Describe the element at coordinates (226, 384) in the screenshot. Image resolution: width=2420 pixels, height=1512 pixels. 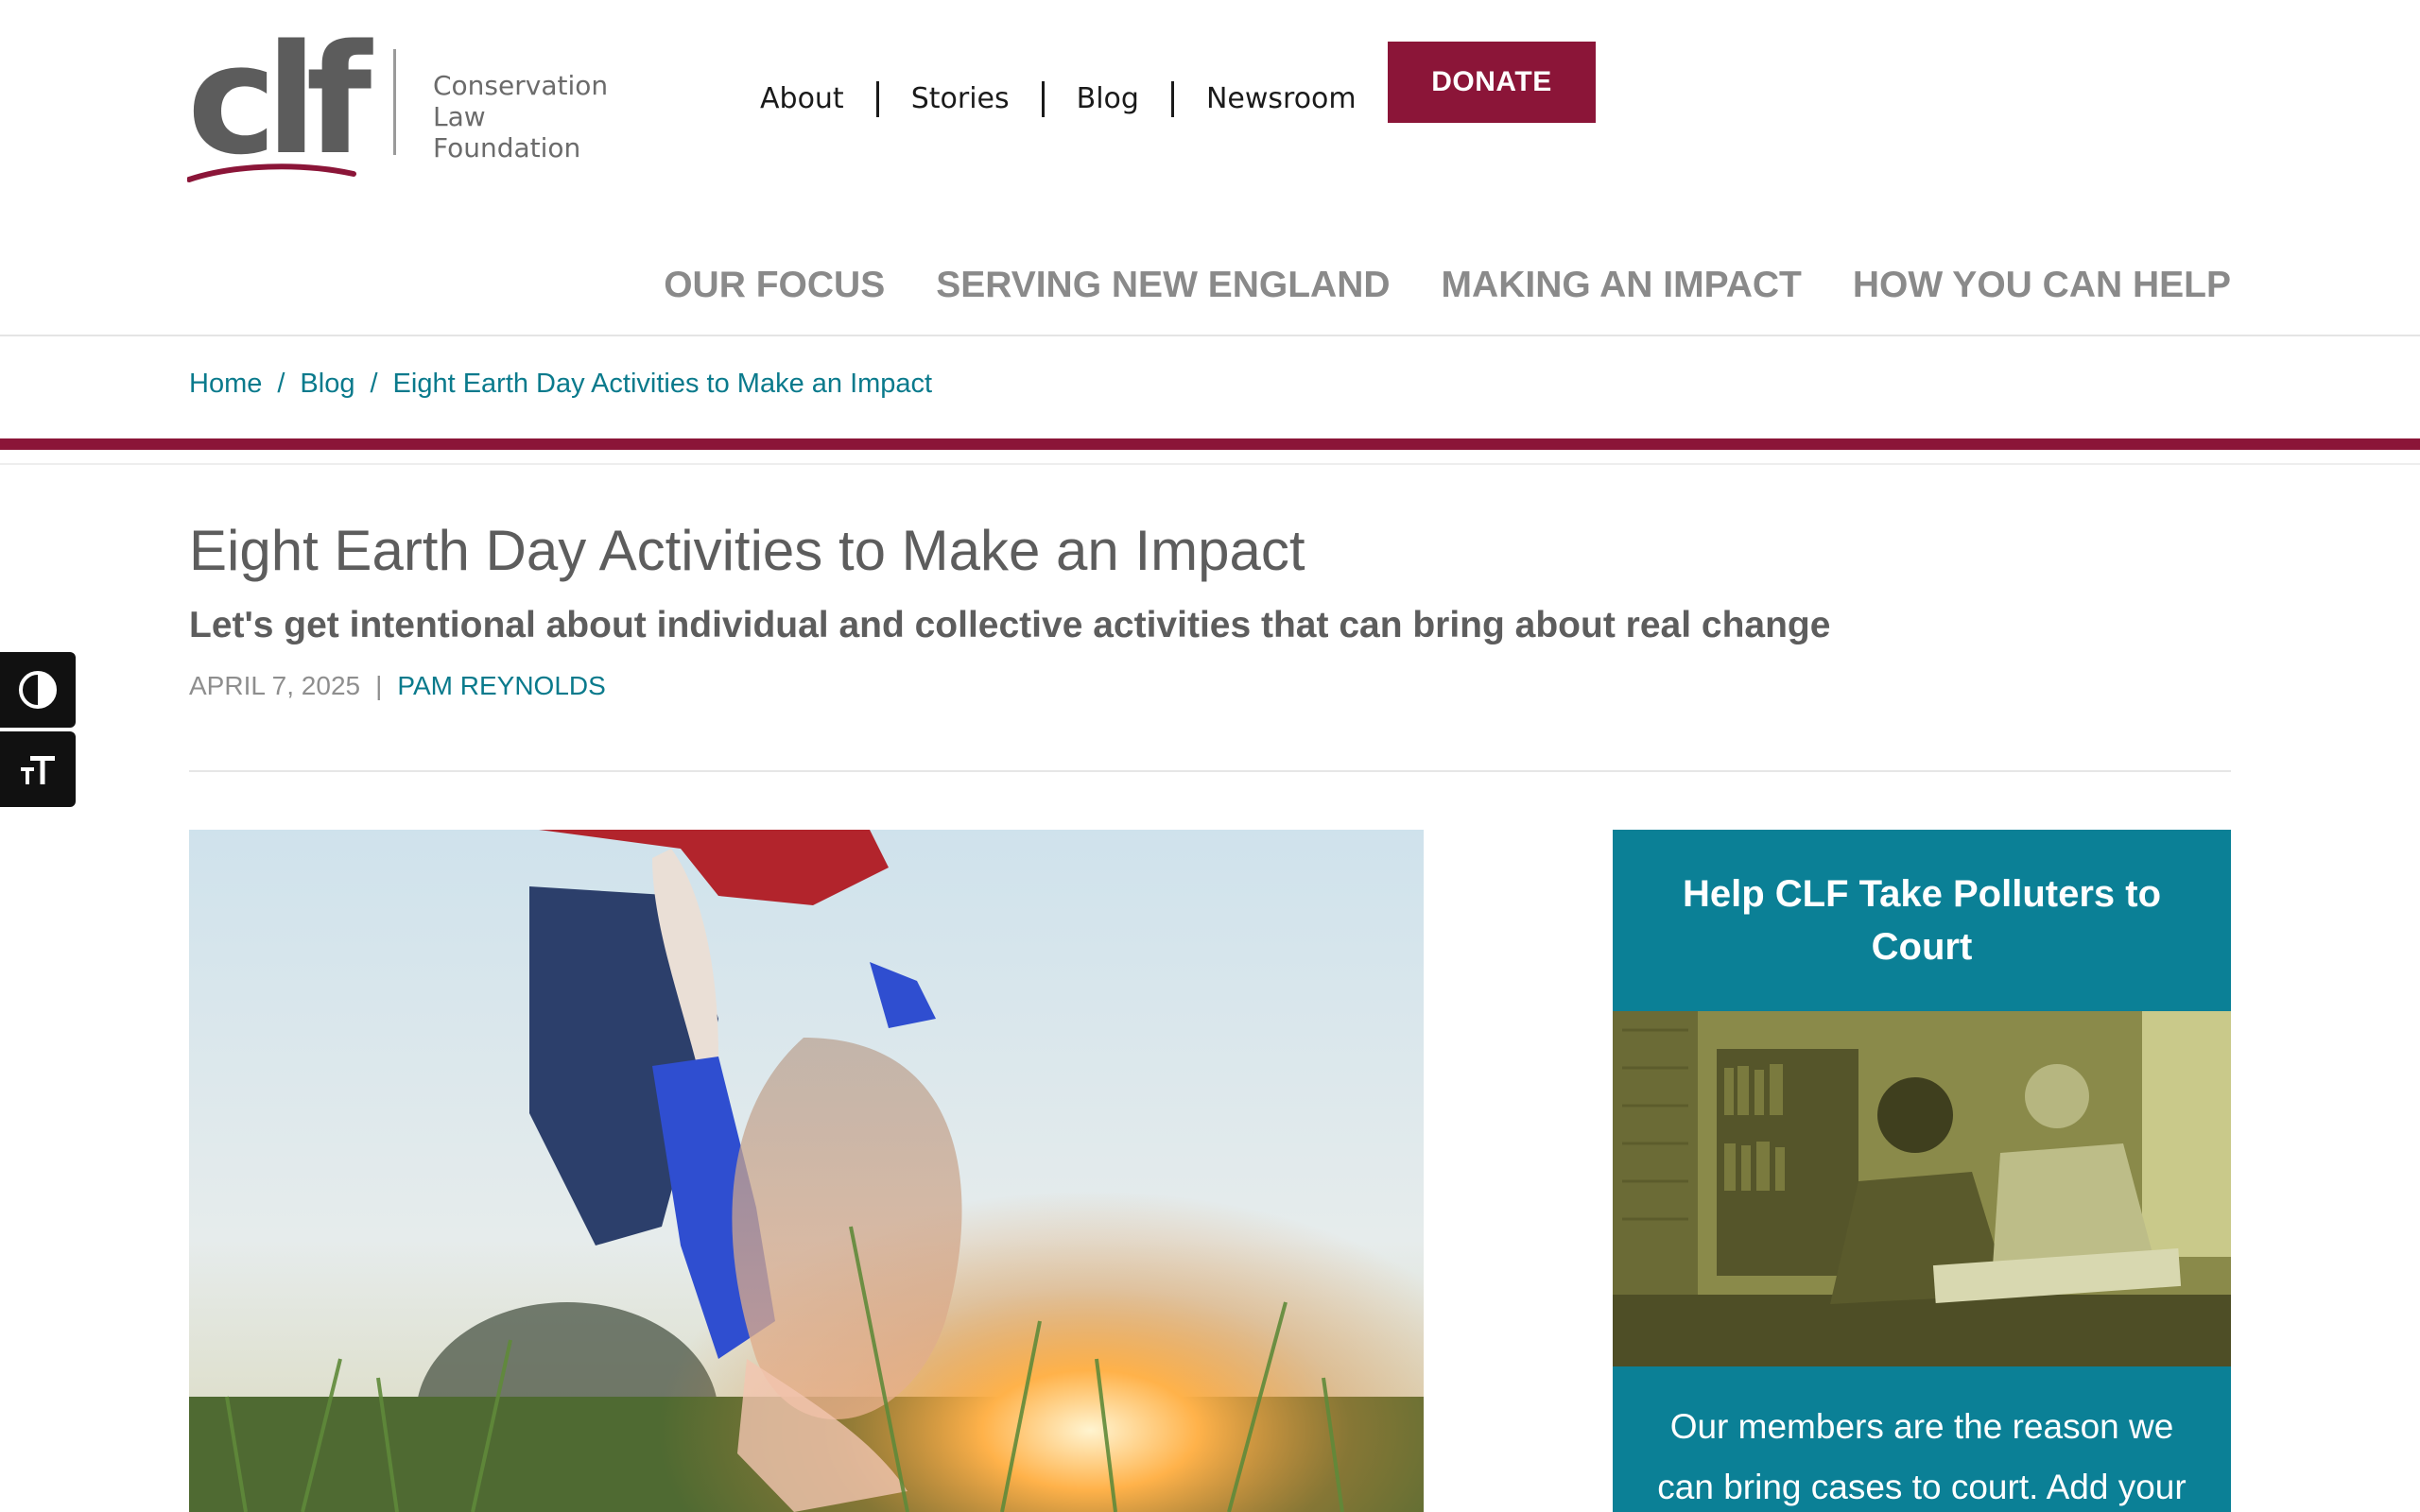
I see `breadcrumb-home: Home` at that location.